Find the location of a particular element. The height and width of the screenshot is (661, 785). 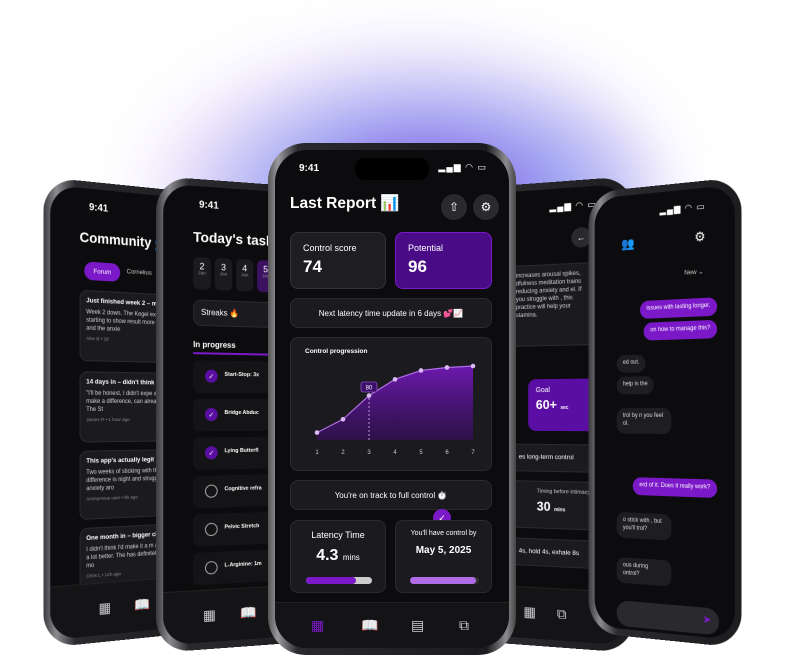

section-title: In progress is located at coordinates (214, 344).